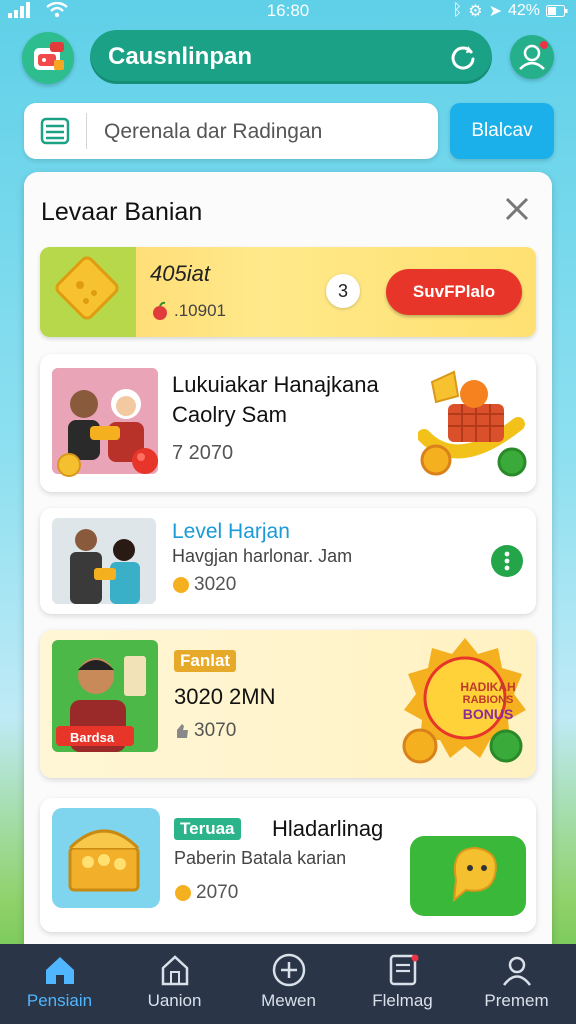 Image resolution: width=576 pixels, height=1024 pixels. I want to click on nav-premem-label: Premem, so click(516, 1000).